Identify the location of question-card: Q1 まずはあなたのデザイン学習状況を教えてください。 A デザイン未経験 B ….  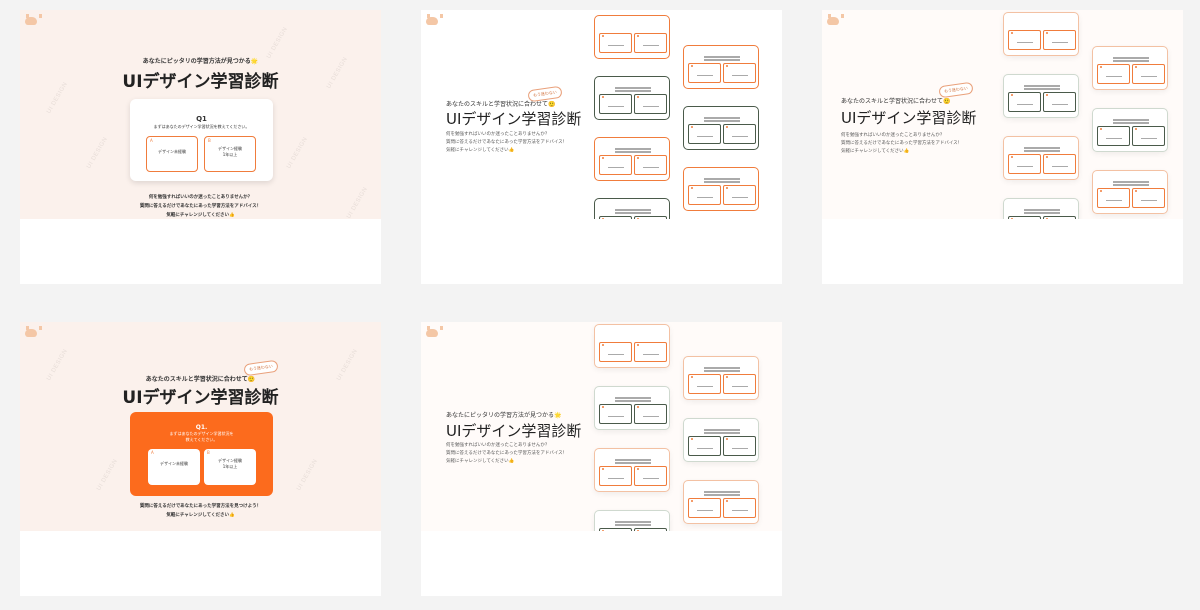
(201, 140).